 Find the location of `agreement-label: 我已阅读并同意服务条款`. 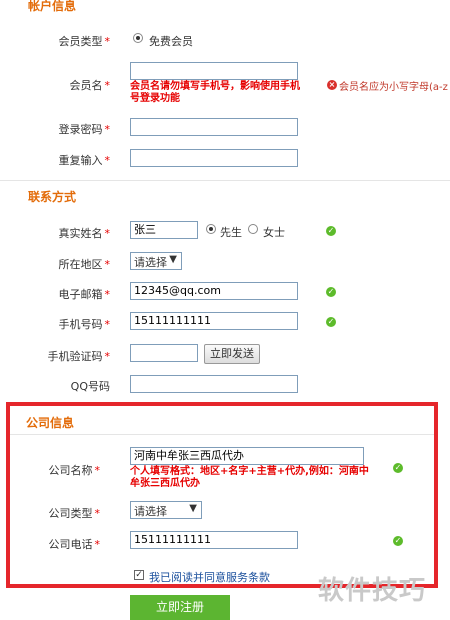

agreement-label: 我已阅读并同意服务条款 is located at coordinates (209, 577).